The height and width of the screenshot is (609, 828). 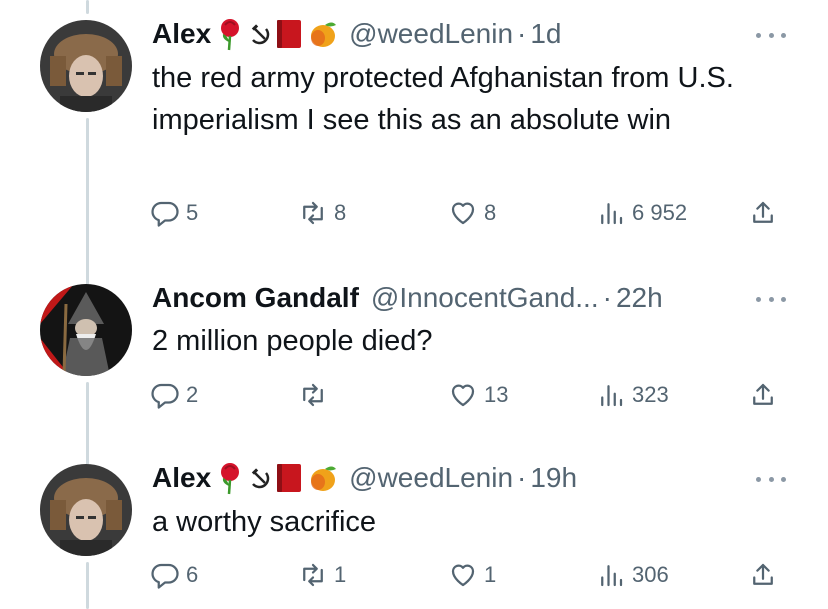 I want to click on timestamp: 19h, so click(x=553, y=478).